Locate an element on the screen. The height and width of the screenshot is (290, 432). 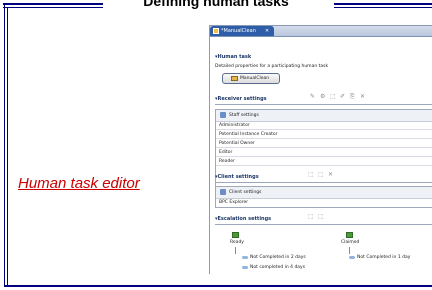
list-item: Editor is located at coordinates (324, 152).